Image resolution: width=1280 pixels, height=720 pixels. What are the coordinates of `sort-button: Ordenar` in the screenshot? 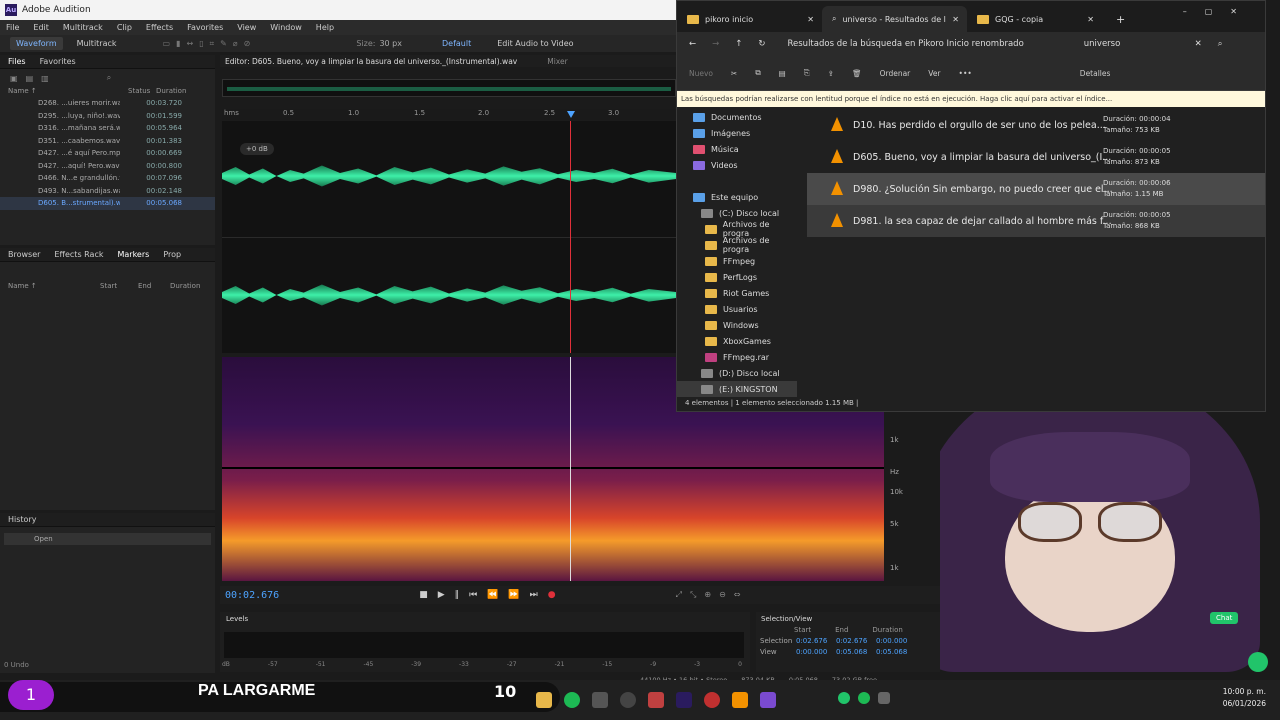 It's located at (895, 73).